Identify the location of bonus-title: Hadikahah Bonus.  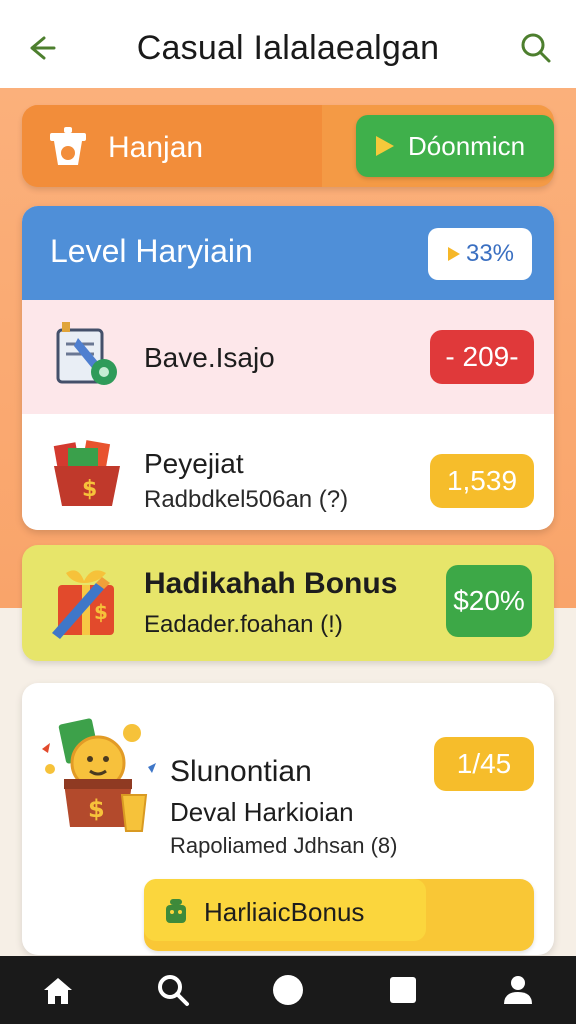
(271, 583).